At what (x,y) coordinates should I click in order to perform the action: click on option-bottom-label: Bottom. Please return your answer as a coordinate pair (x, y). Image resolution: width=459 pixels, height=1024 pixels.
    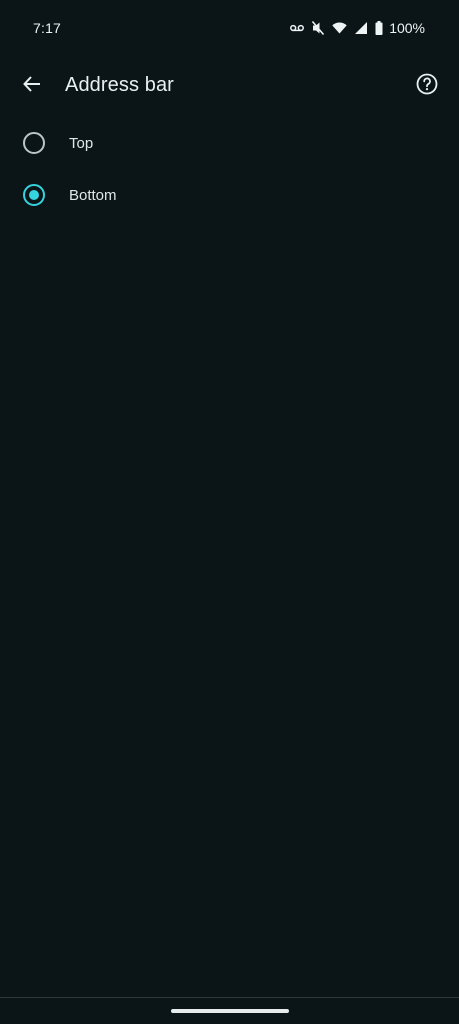
    Looking at the image, I should click on (93, 195).